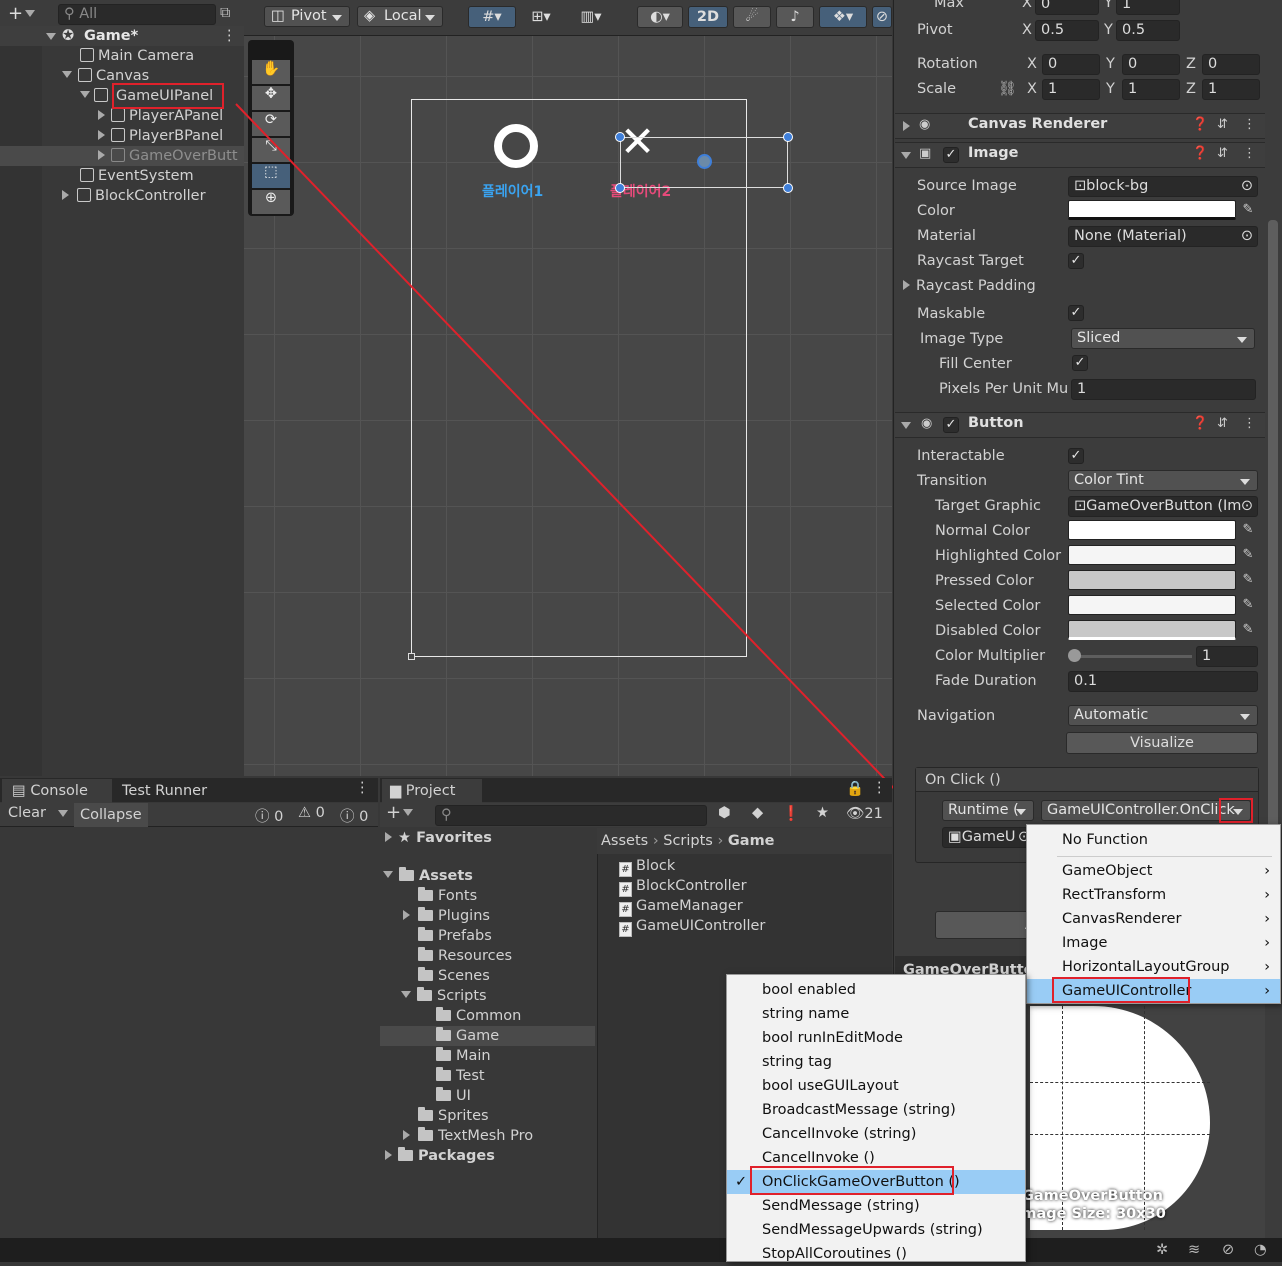 This screenshot has width=1282, height=1266. What do you see at coordinates (1132, 656) in the screenshot?
I see `color-multiplier-slider` at bounding box center [1132, 656].